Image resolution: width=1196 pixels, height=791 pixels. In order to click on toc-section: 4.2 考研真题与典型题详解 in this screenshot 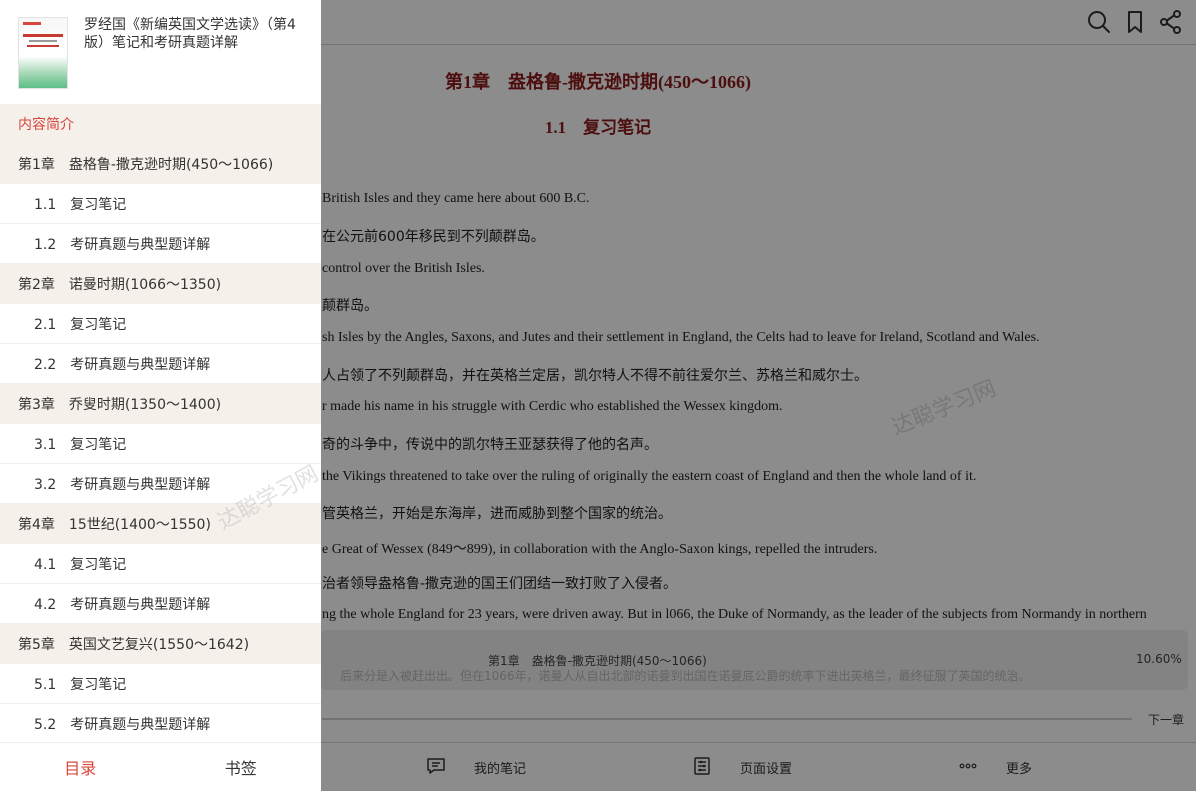, I will do `click(160, 604)`.